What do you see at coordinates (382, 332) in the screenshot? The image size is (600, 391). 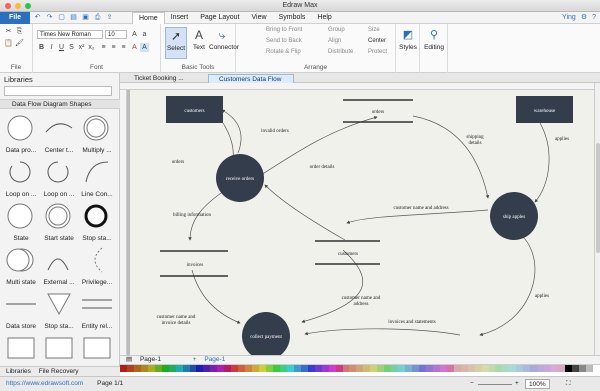 I see `flow-invoices-statements-edge` at bounding box center [382, 332].